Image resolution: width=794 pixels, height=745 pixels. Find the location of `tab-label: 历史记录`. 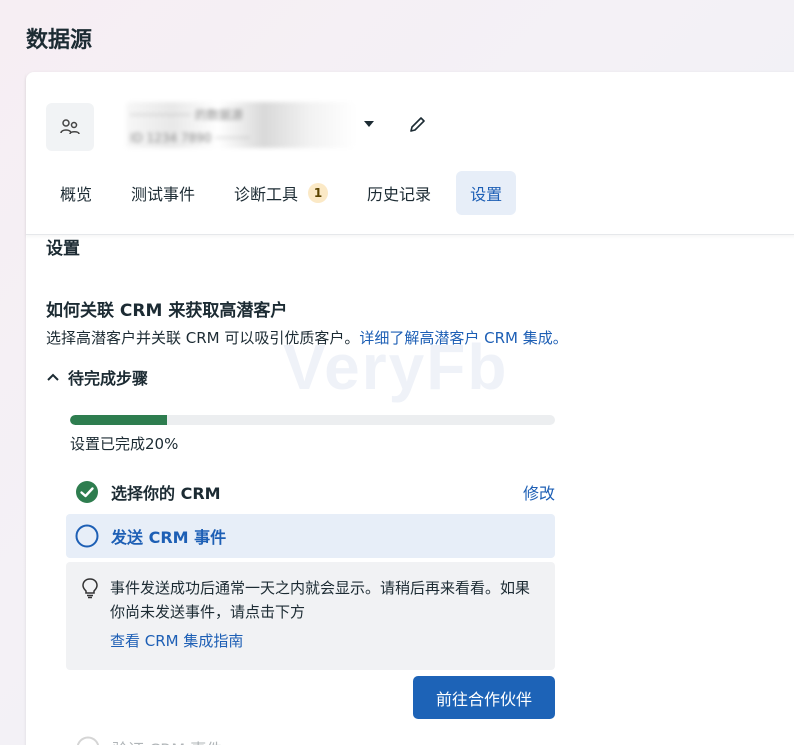

tab-label: 历史记录 is located at coordinates (399, 194).